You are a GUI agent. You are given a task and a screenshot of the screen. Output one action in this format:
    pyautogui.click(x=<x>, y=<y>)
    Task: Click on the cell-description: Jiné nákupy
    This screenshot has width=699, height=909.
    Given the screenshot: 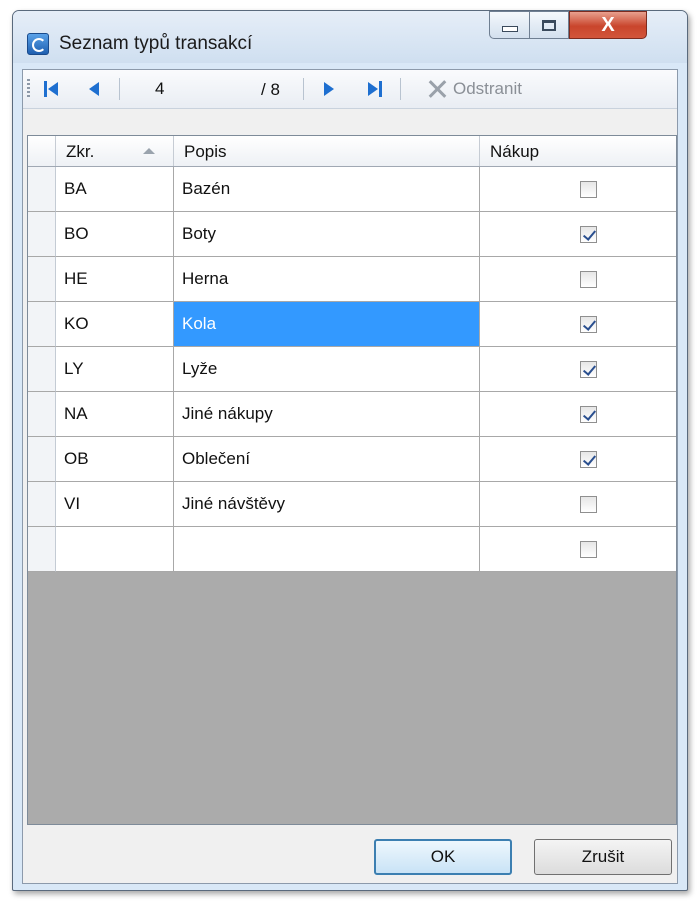 What is the action you would take?
    pyautogui.click(x=327, y=414)
    